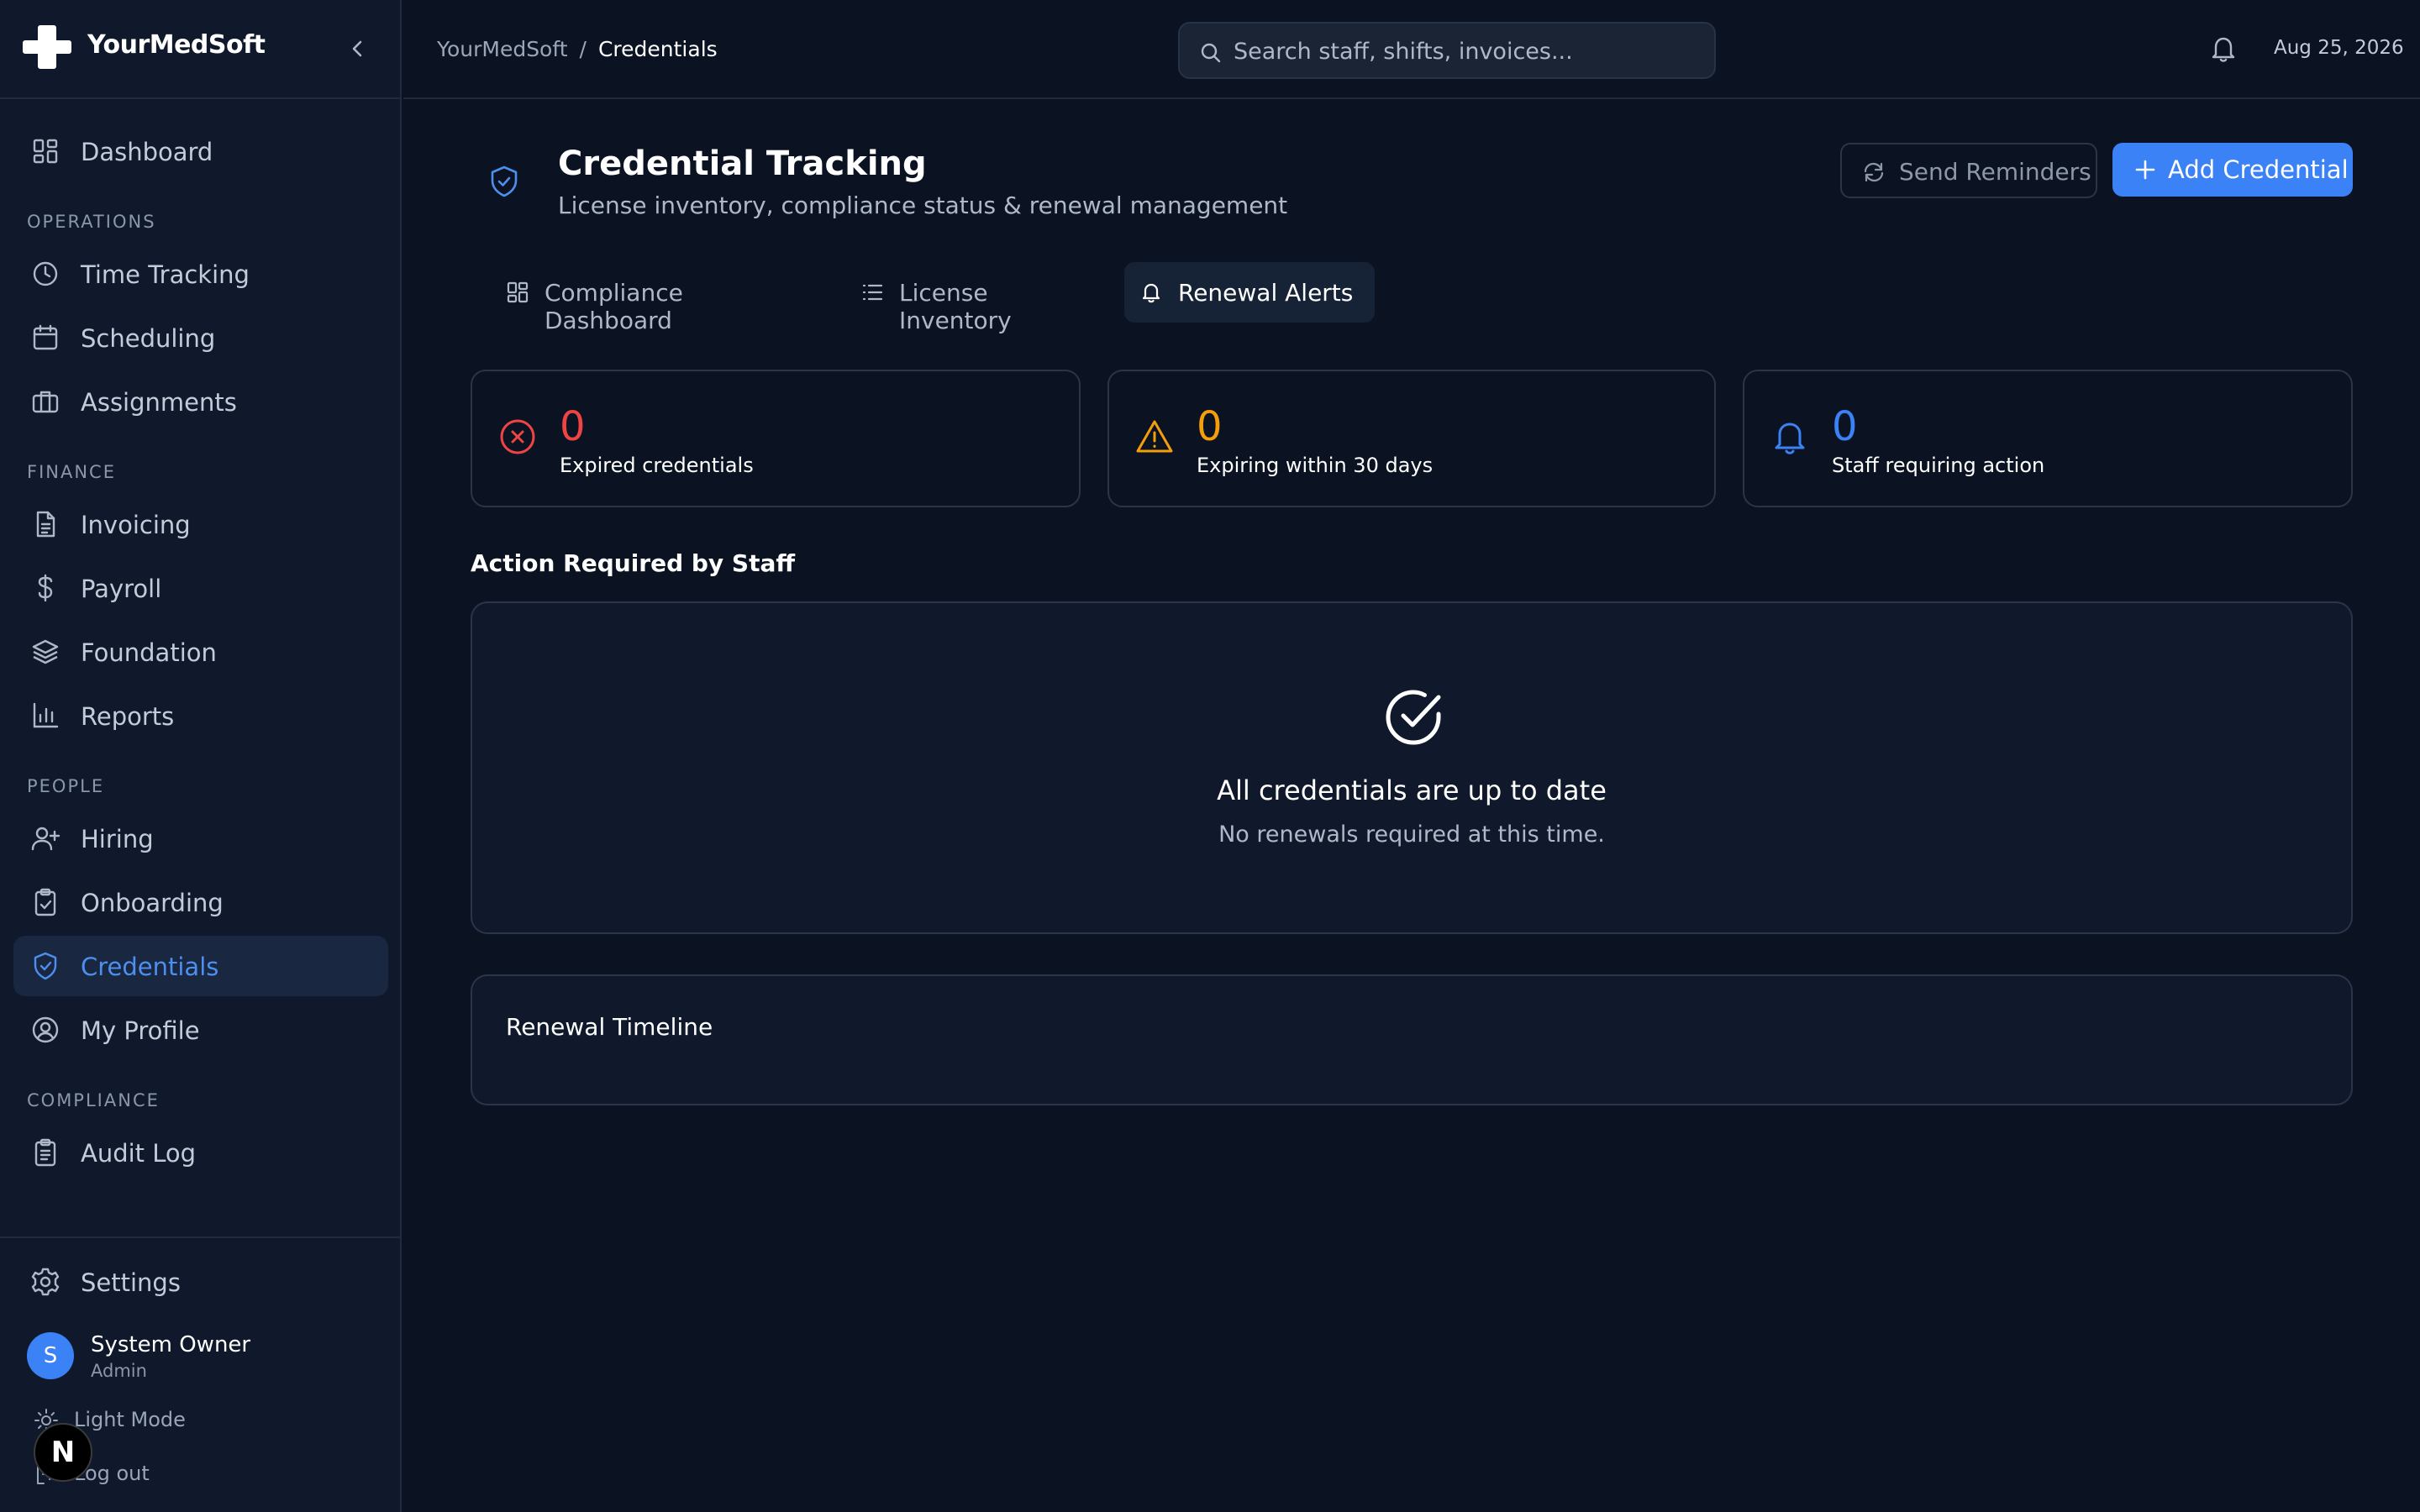 The image size is (2420, 1512). What do you see at coordinates (150, 967) in the screenshot?
I see `sidebar-item-label: Credentials` at bounding box center [150, 967].